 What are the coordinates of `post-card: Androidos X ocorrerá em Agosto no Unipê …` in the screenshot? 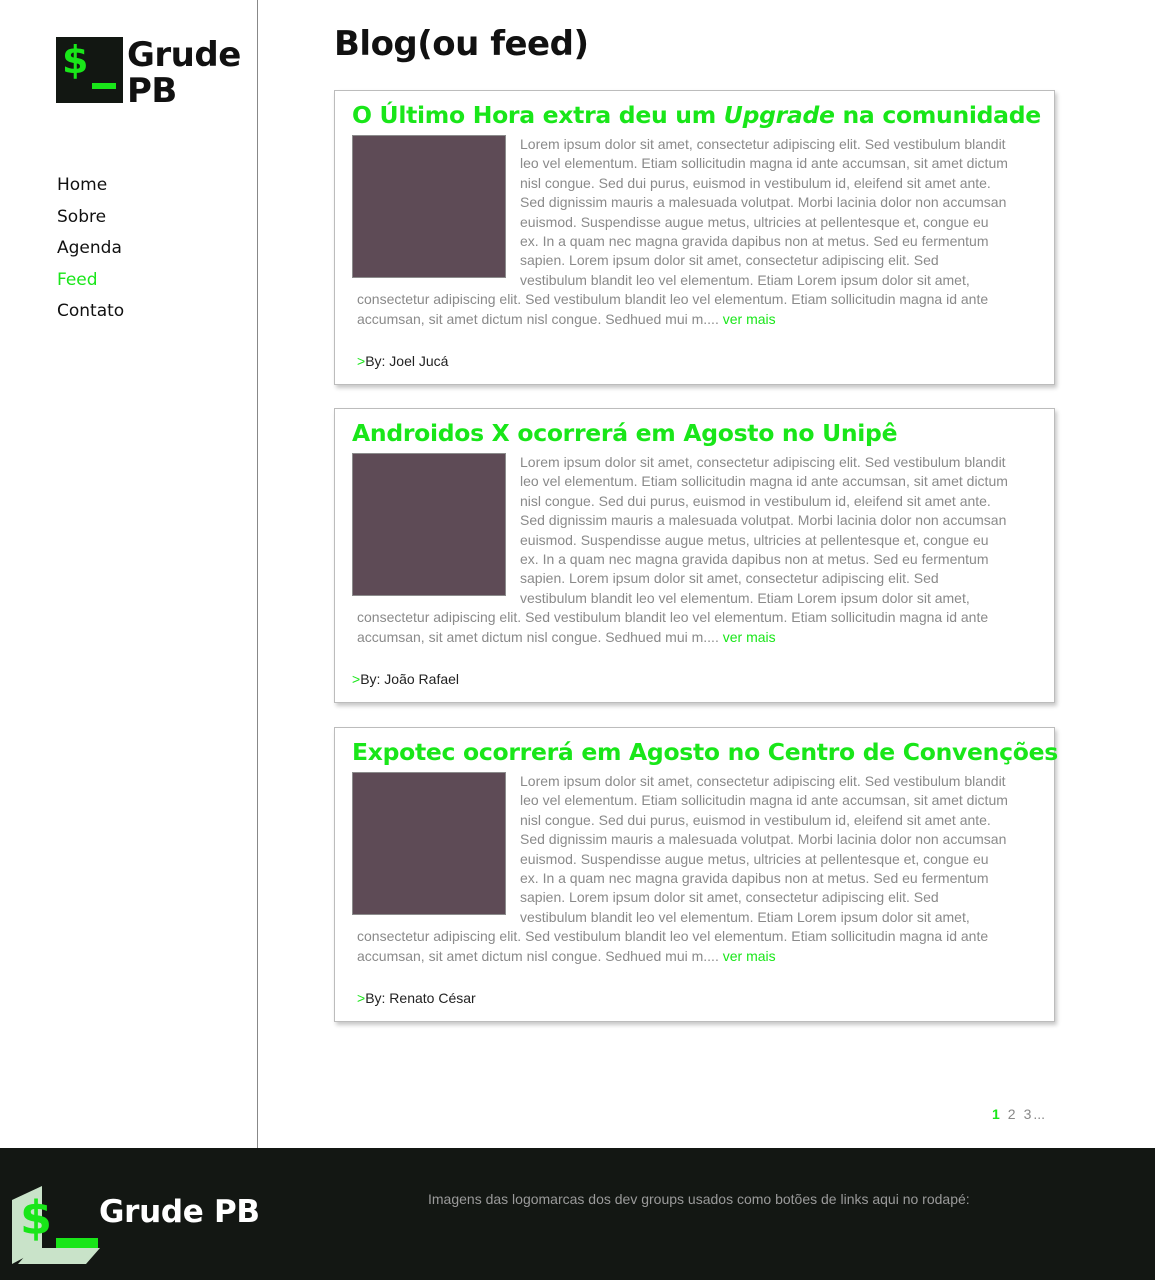 It's located at (694, 555).